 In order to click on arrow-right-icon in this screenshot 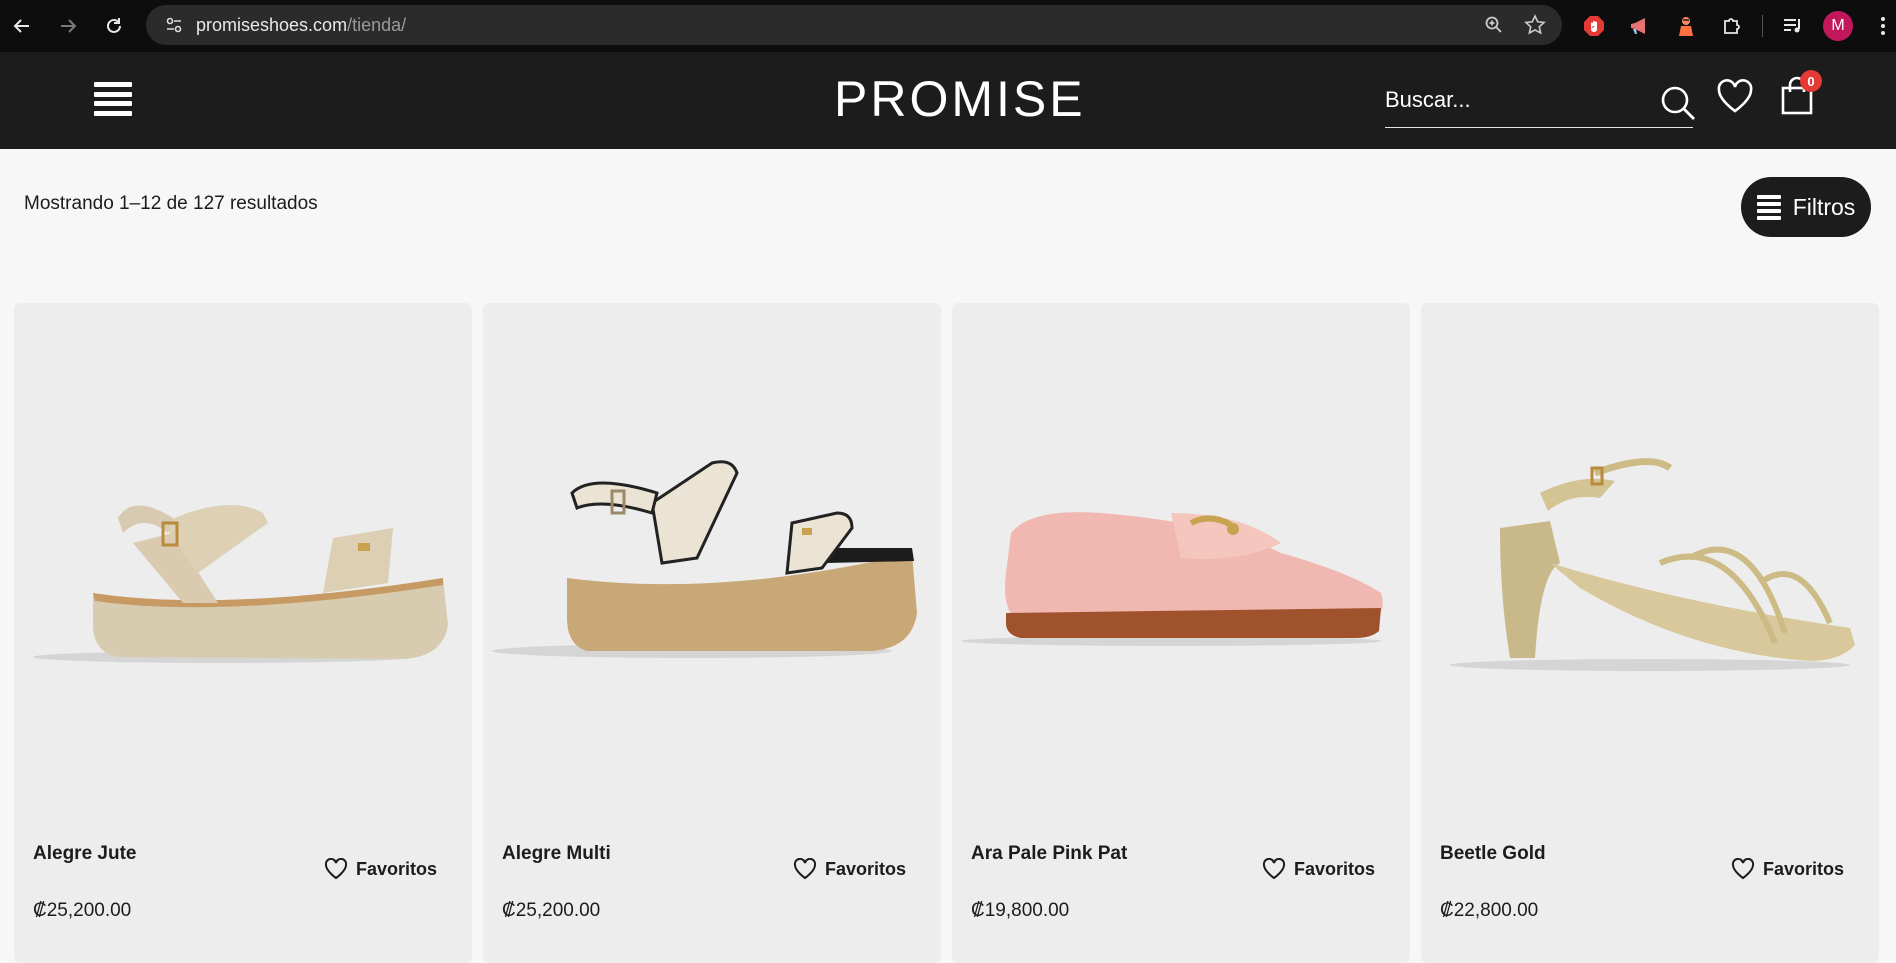, I will do `click(69, 26)`.